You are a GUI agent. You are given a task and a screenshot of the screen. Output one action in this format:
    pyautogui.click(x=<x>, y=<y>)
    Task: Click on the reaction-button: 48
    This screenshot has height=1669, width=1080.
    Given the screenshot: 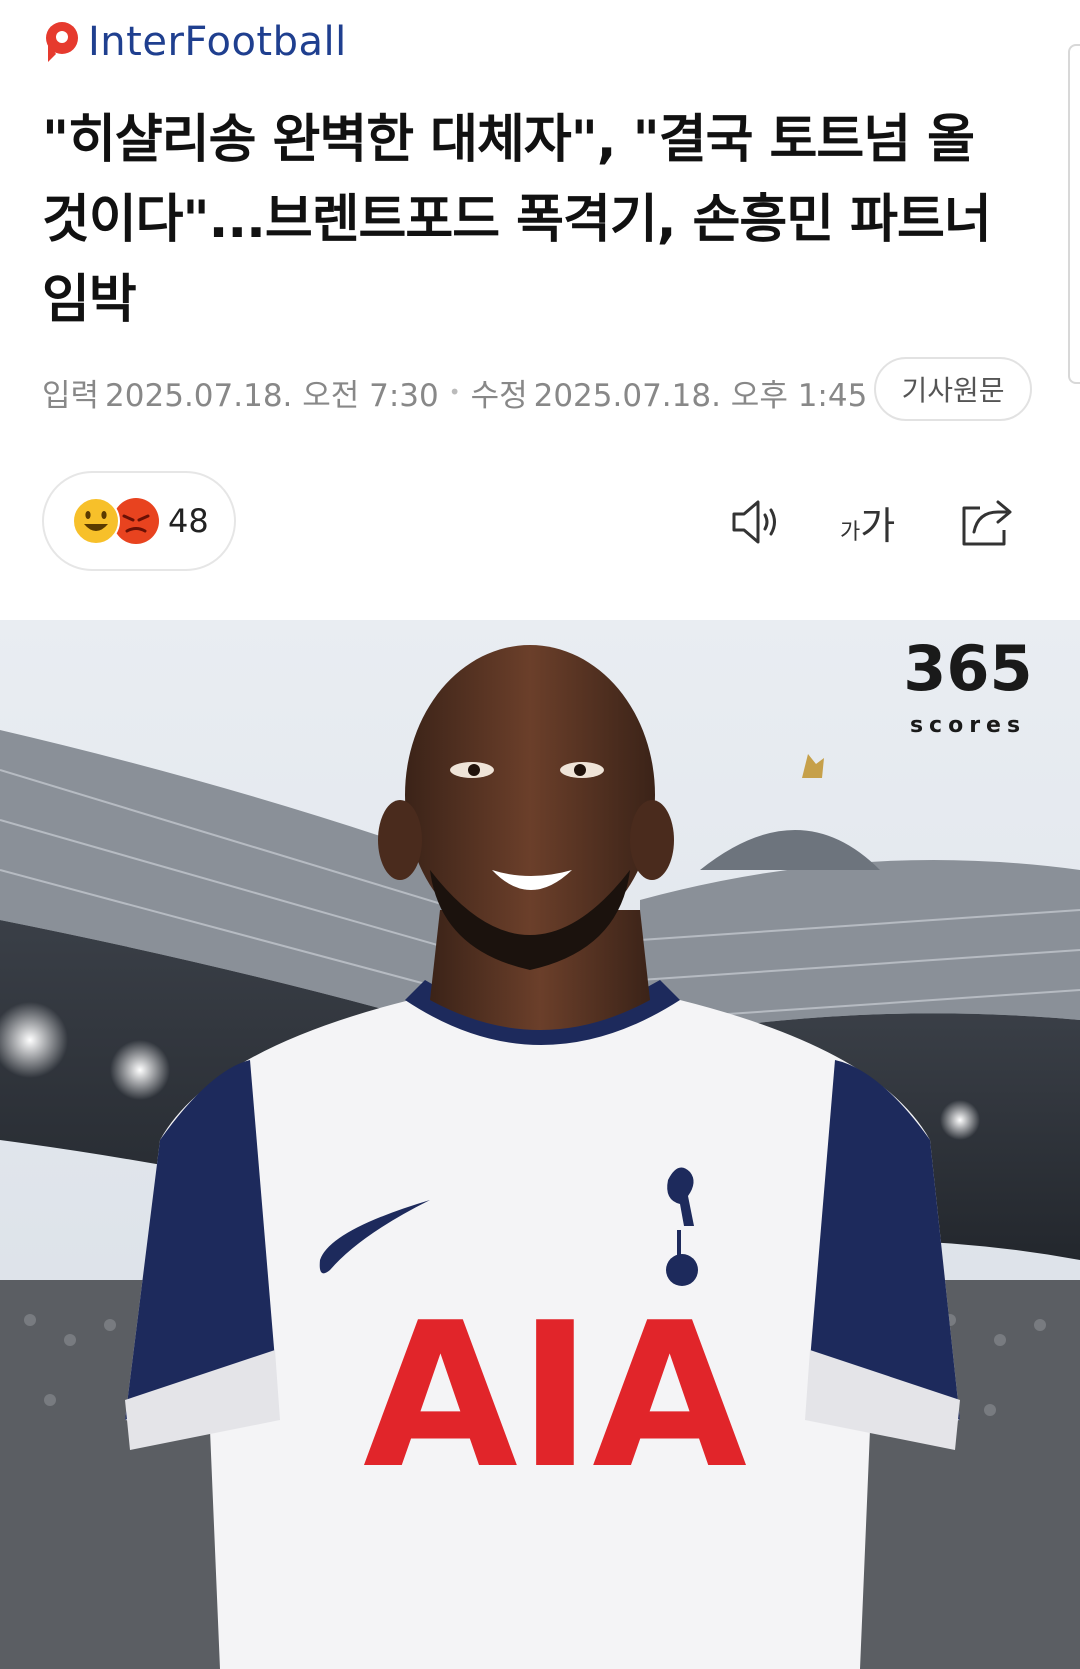 What is the action you would take?
    pyautogui.click(x=139, y=521)
    